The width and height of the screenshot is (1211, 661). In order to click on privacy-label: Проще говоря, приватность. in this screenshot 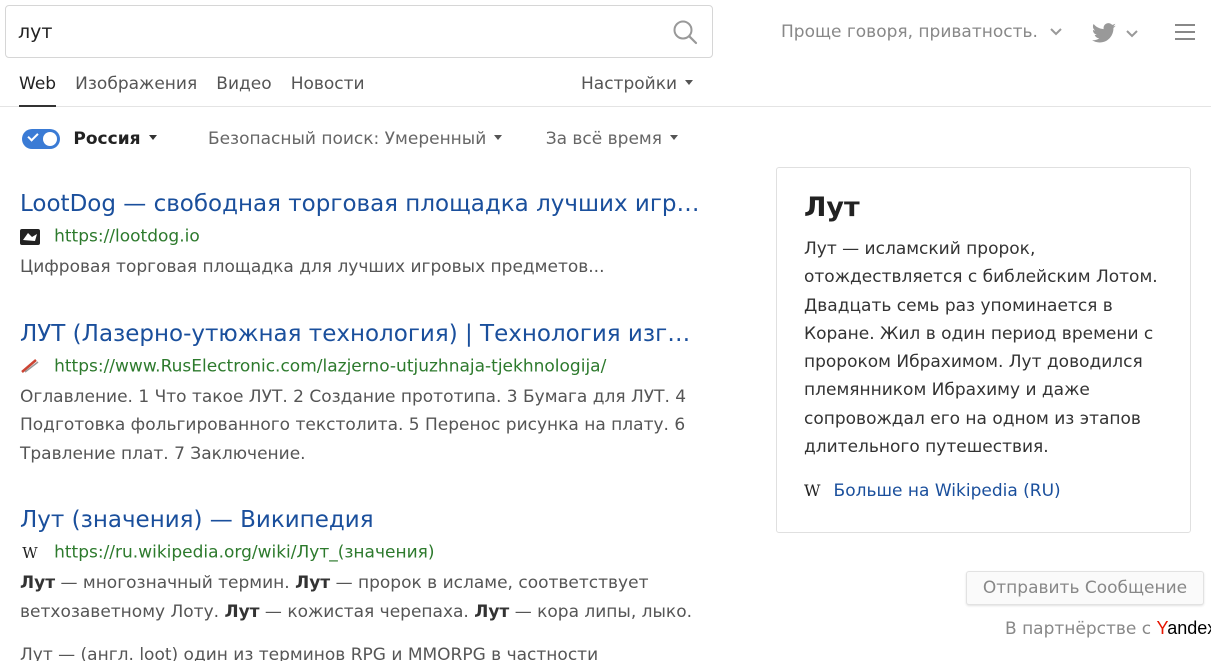, I will do `click(909, 32)`.